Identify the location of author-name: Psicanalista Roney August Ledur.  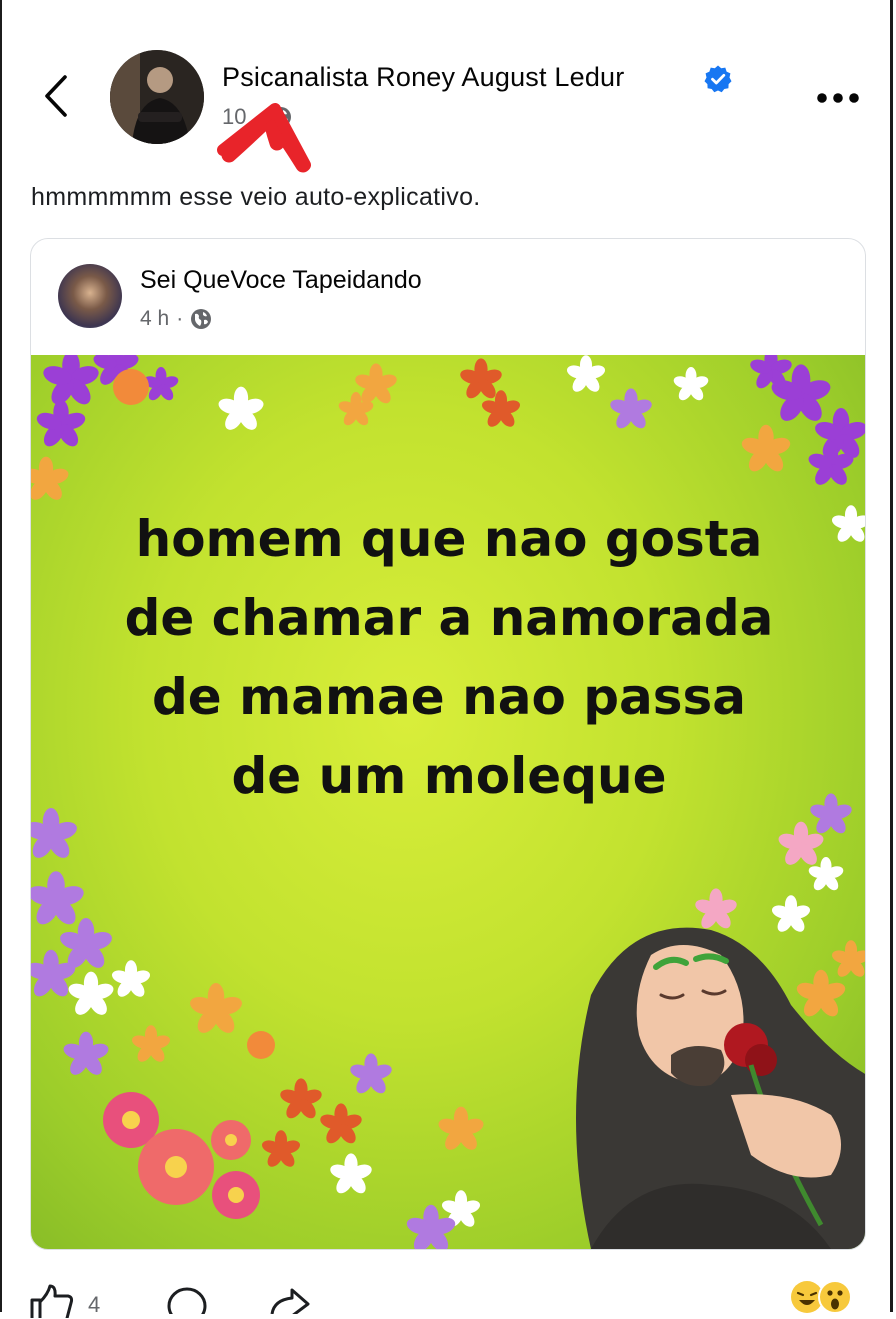
(423, 77).